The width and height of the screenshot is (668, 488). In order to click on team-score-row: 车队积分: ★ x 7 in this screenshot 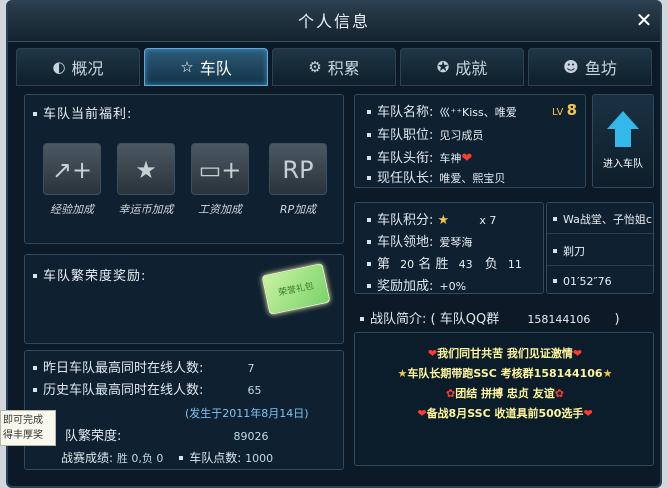, I will do `click(428, 218)`.